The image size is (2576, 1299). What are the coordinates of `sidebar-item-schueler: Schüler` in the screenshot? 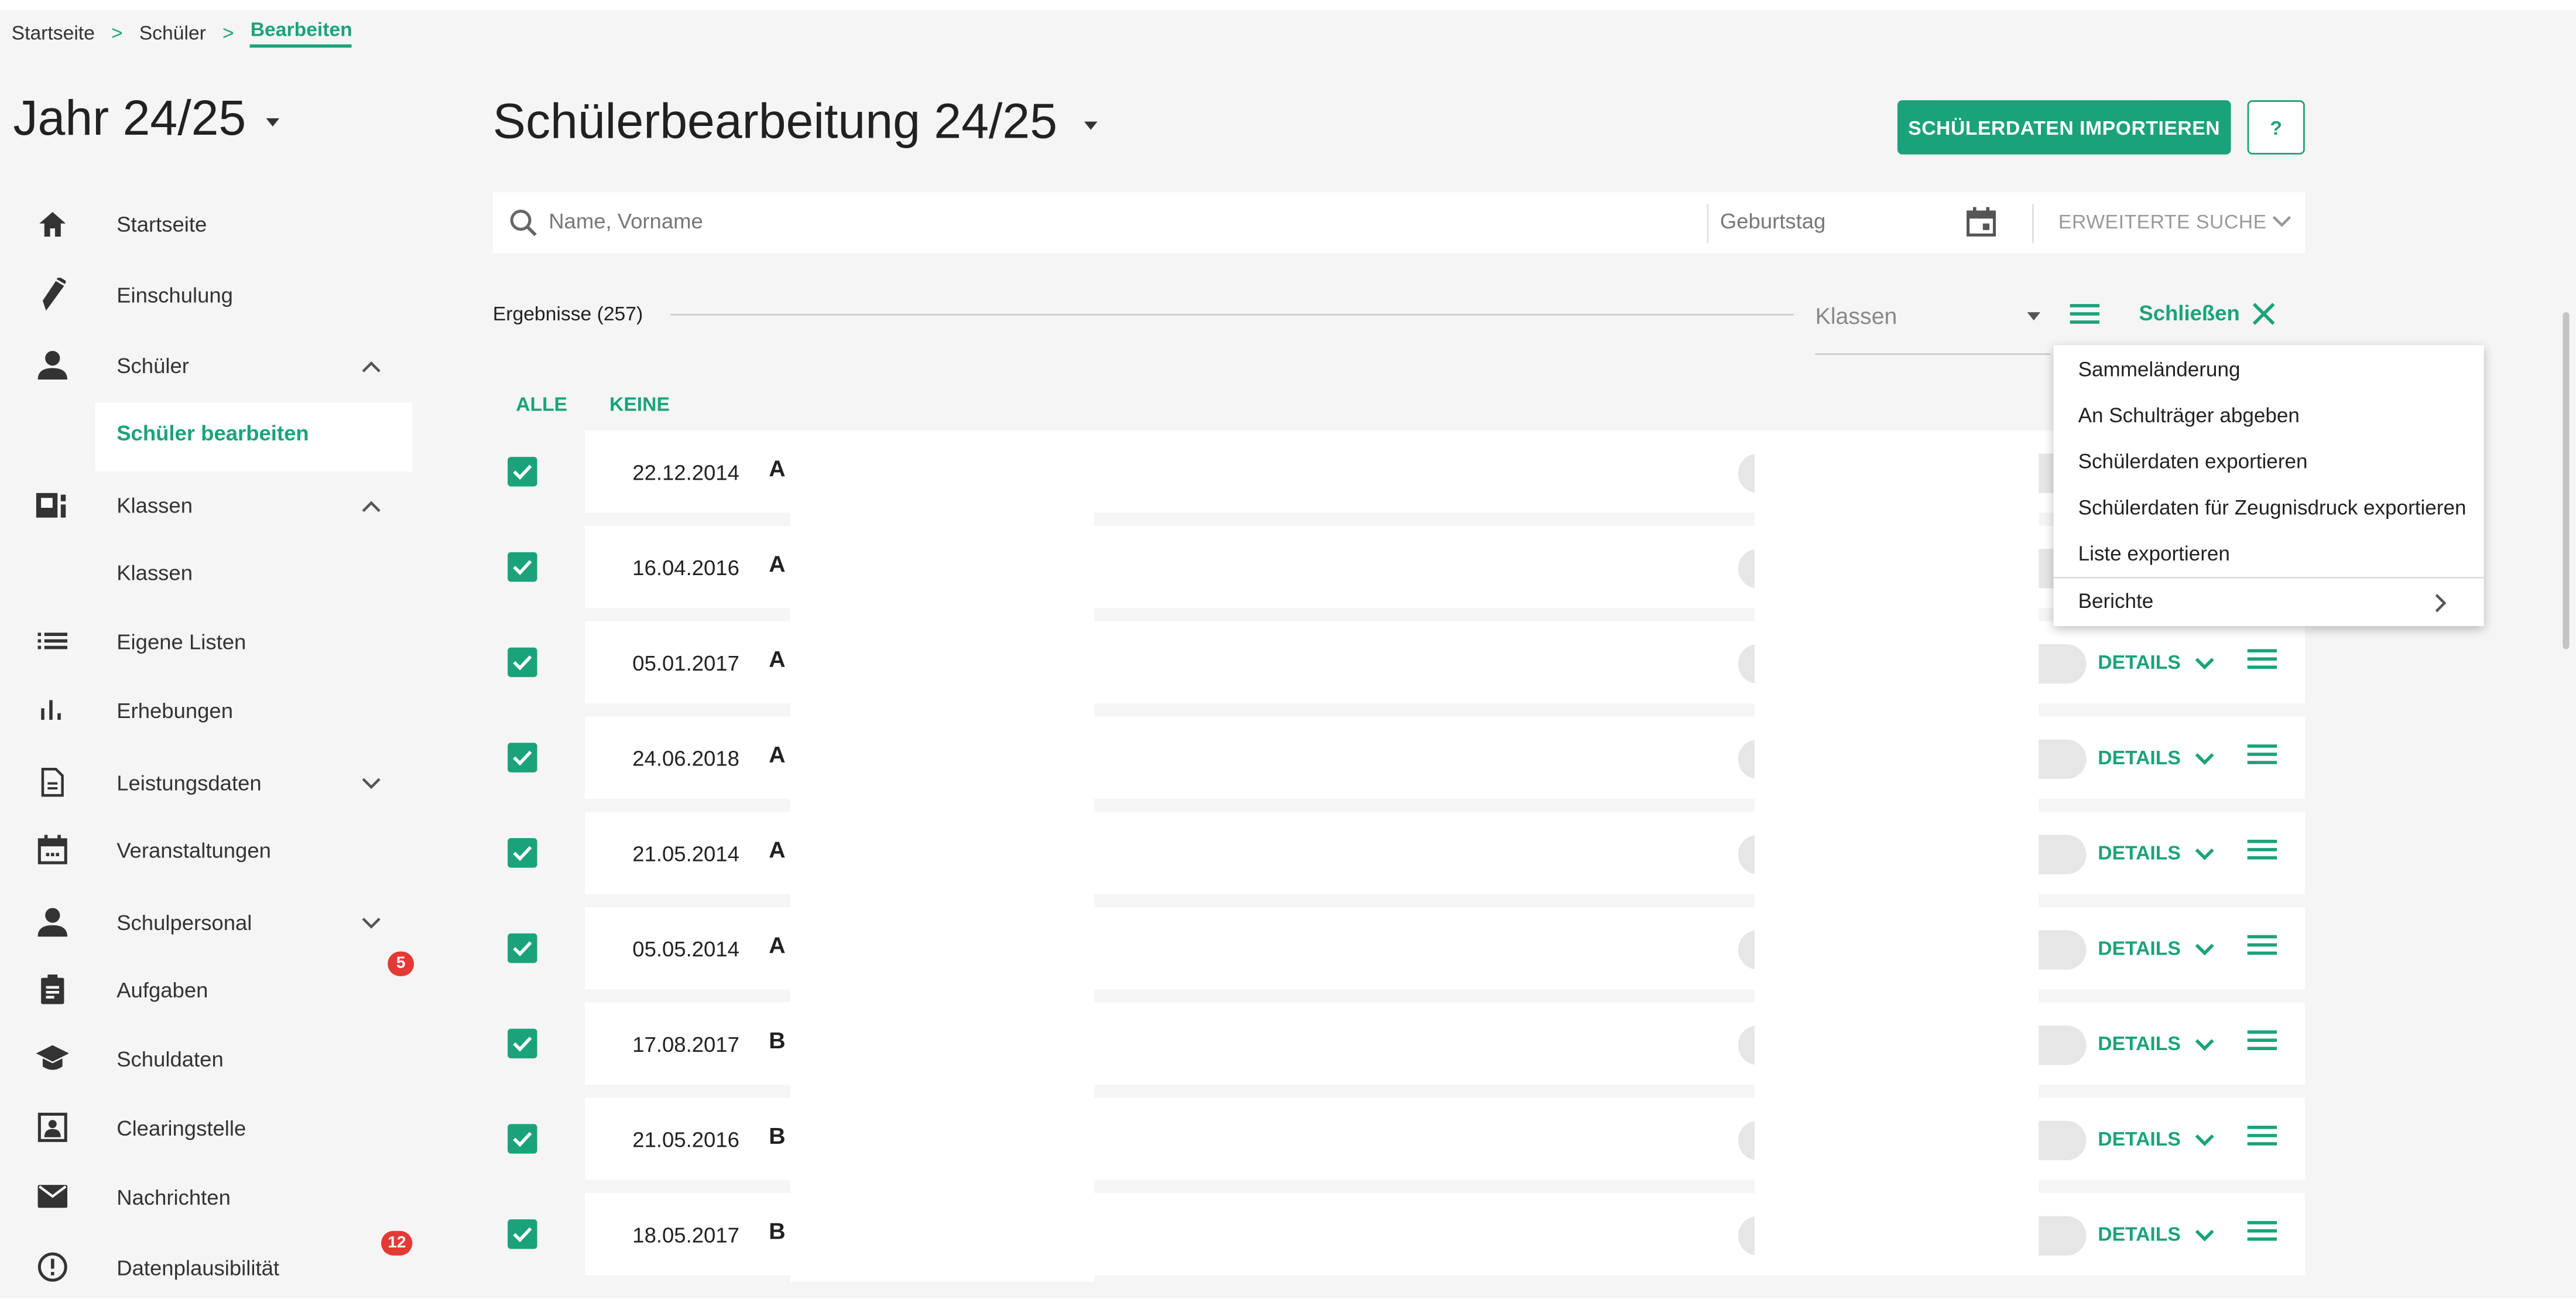 It's located at (213, 365).